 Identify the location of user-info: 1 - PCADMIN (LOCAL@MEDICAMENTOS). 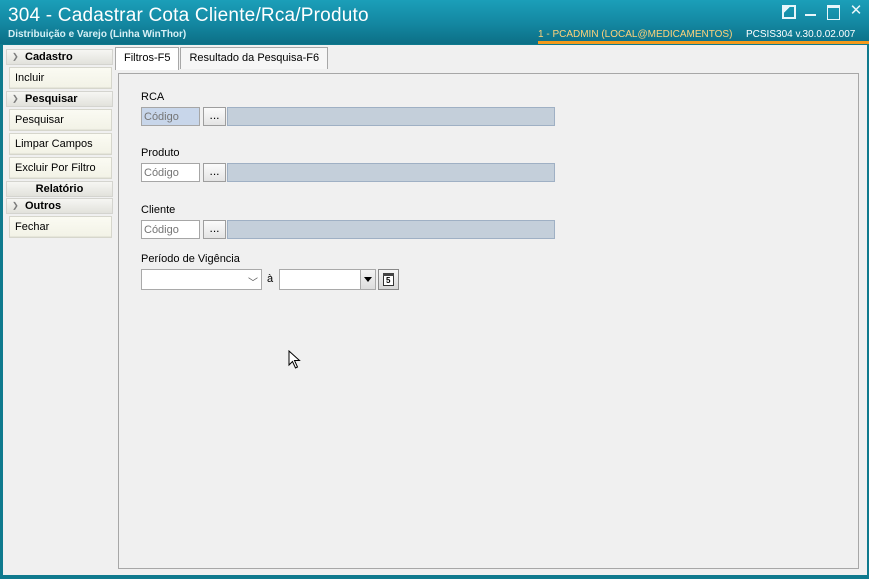
(635, 34).